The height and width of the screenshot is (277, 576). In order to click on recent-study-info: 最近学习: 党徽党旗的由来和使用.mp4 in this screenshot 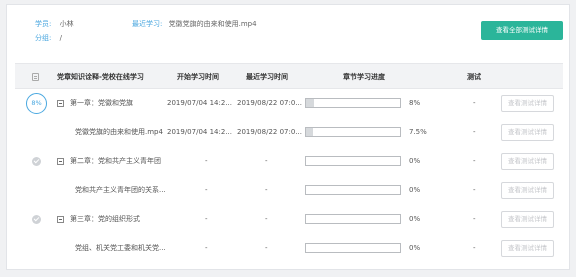, I will do `click(194, 24)`.